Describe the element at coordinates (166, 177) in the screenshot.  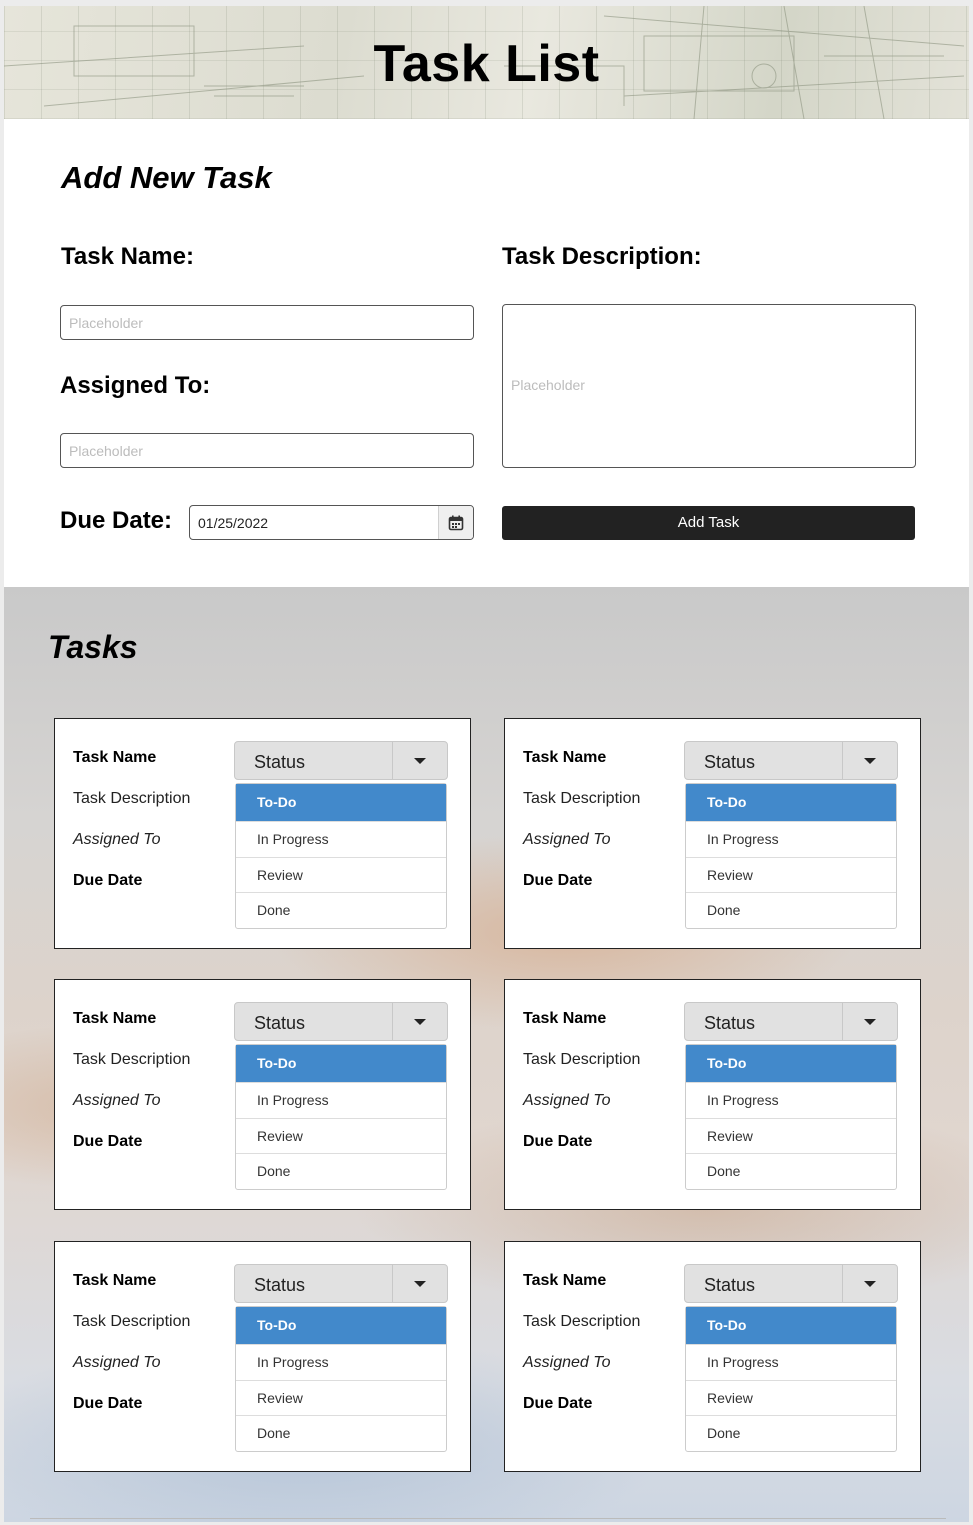
I see `add-task-heading: Add New Task` at that location.